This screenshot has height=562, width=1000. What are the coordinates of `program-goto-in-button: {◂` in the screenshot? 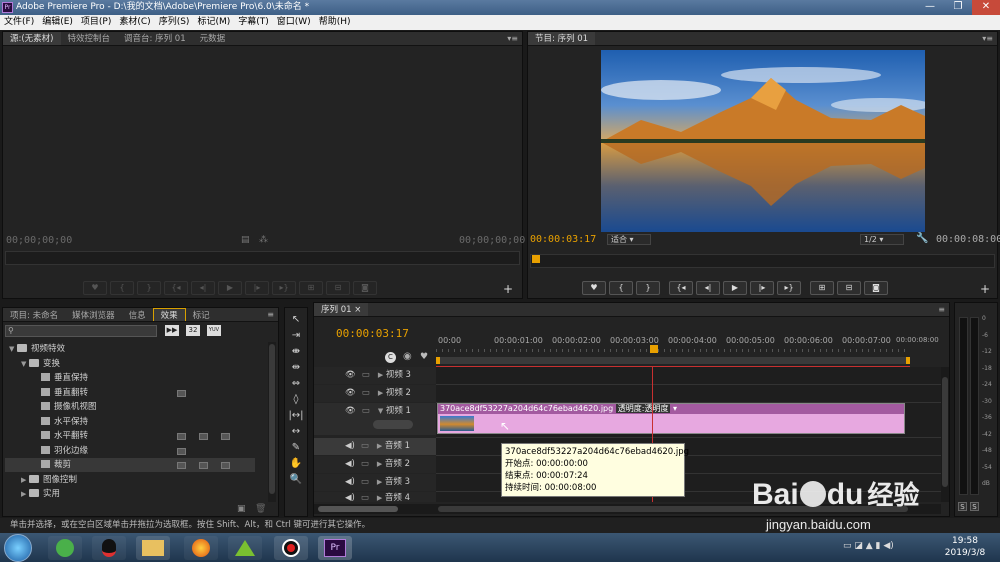 It's located at (681, 288).